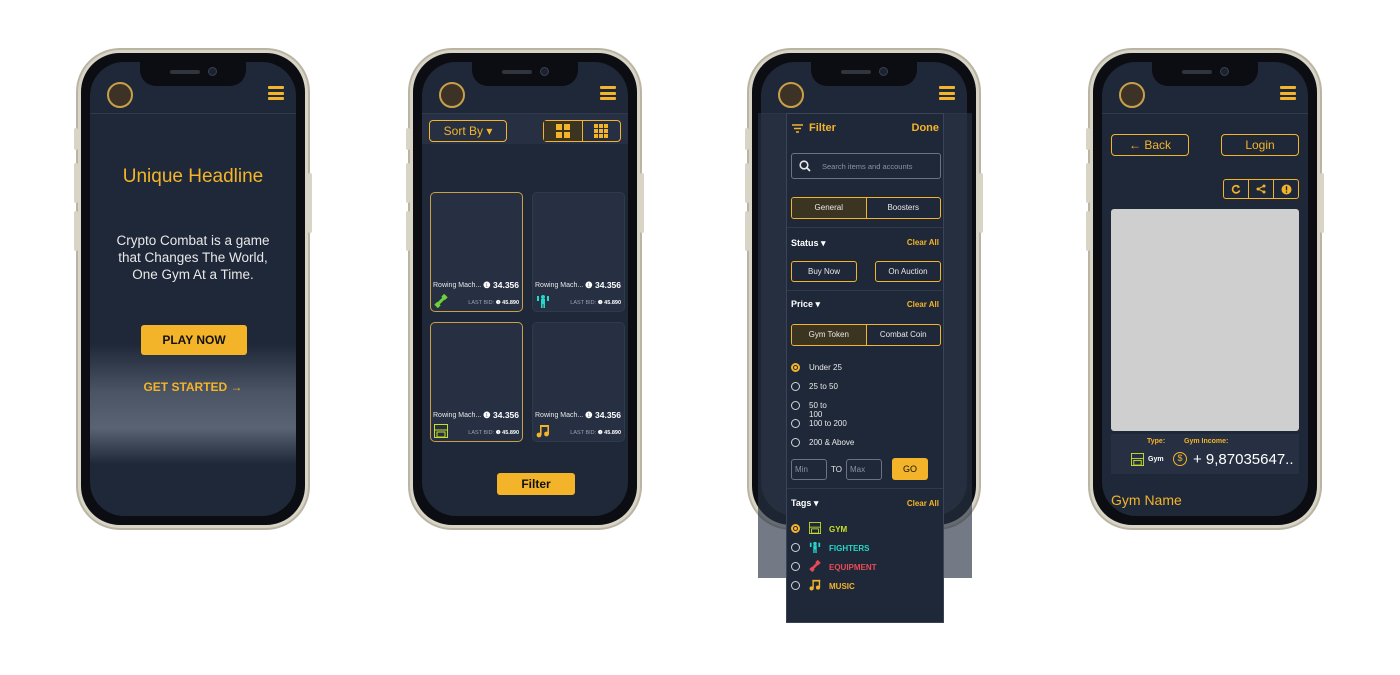 Image resolution: width=1400 pixels, height=675 pixels. What do you see at coordinates (838, 529) in the screenshot?
I see `tag-gym: GYM` at bounding box center [838, 529].